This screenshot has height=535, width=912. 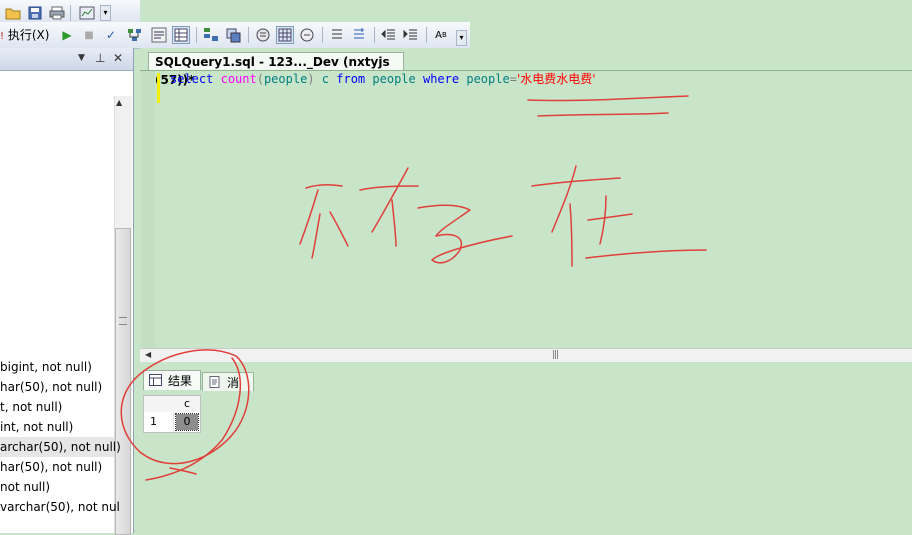 I want to click on column-header: c, so click(x=187, y=404).